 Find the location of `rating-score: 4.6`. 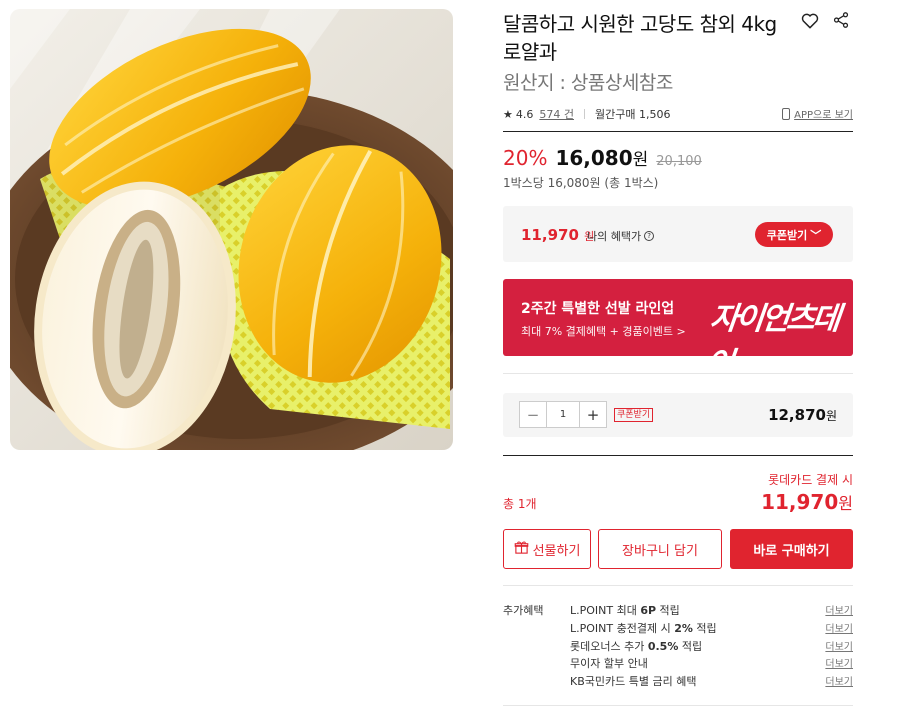

rating-score: 4.6 is located at coordinates (524, 114).